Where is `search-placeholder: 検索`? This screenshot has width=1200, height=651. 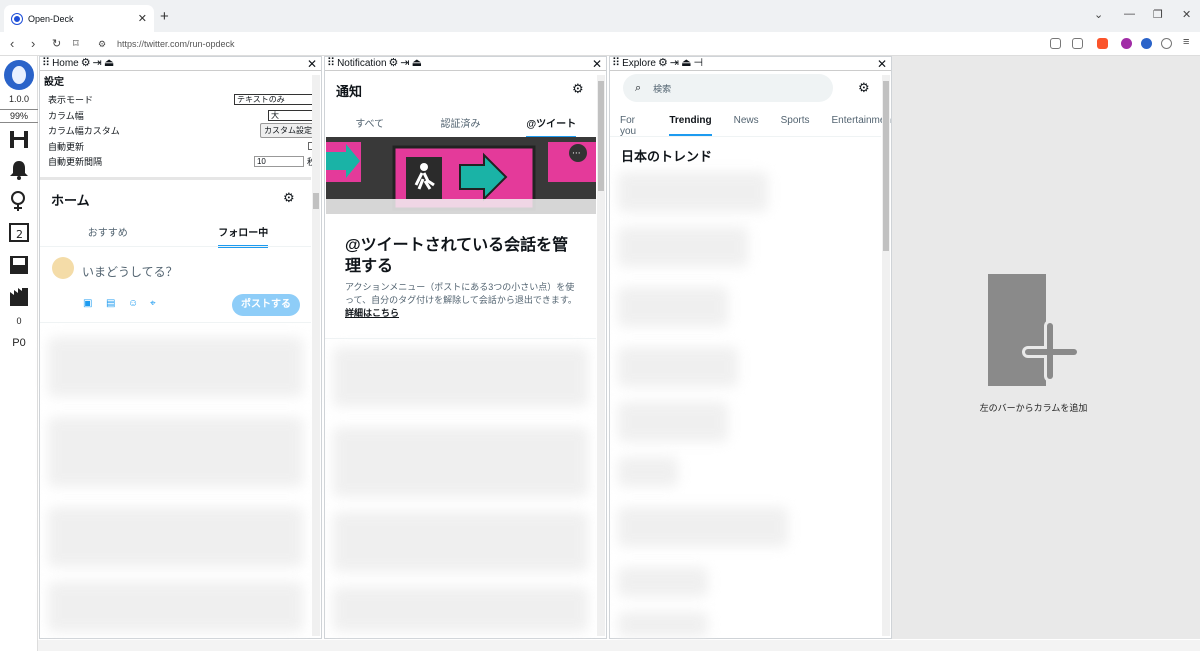 search-placeholder: 検索 is located at coordinates (662, 88).